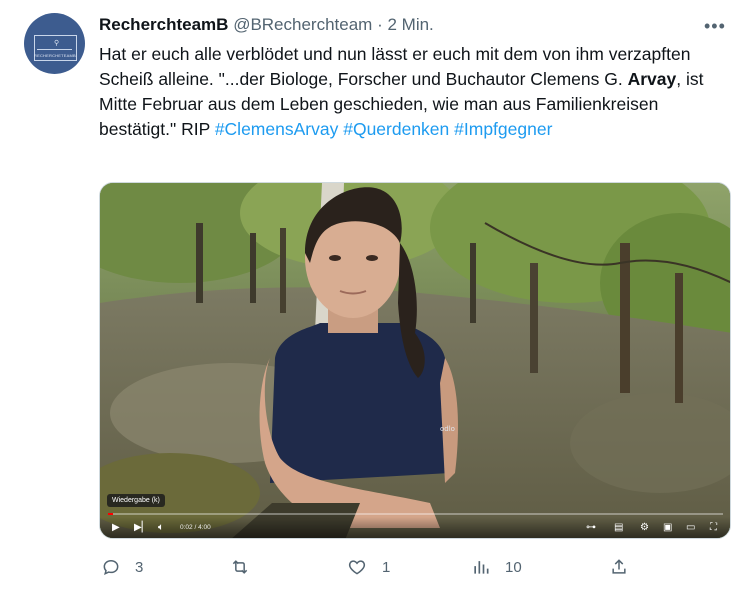  What do you see at coordinates (496, 567) in the screenshot?
I see `views-button: 10` at bounding box center [496, 567].